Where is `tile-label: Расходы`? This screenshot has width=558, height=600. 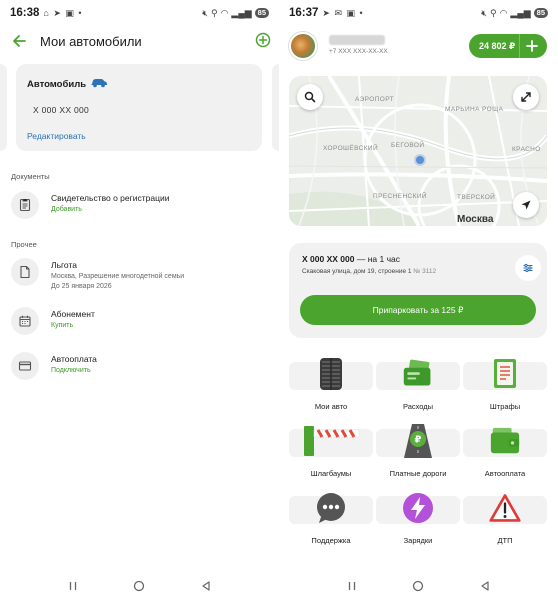
tile-label: Расходы is located at coordinates (418, 406).